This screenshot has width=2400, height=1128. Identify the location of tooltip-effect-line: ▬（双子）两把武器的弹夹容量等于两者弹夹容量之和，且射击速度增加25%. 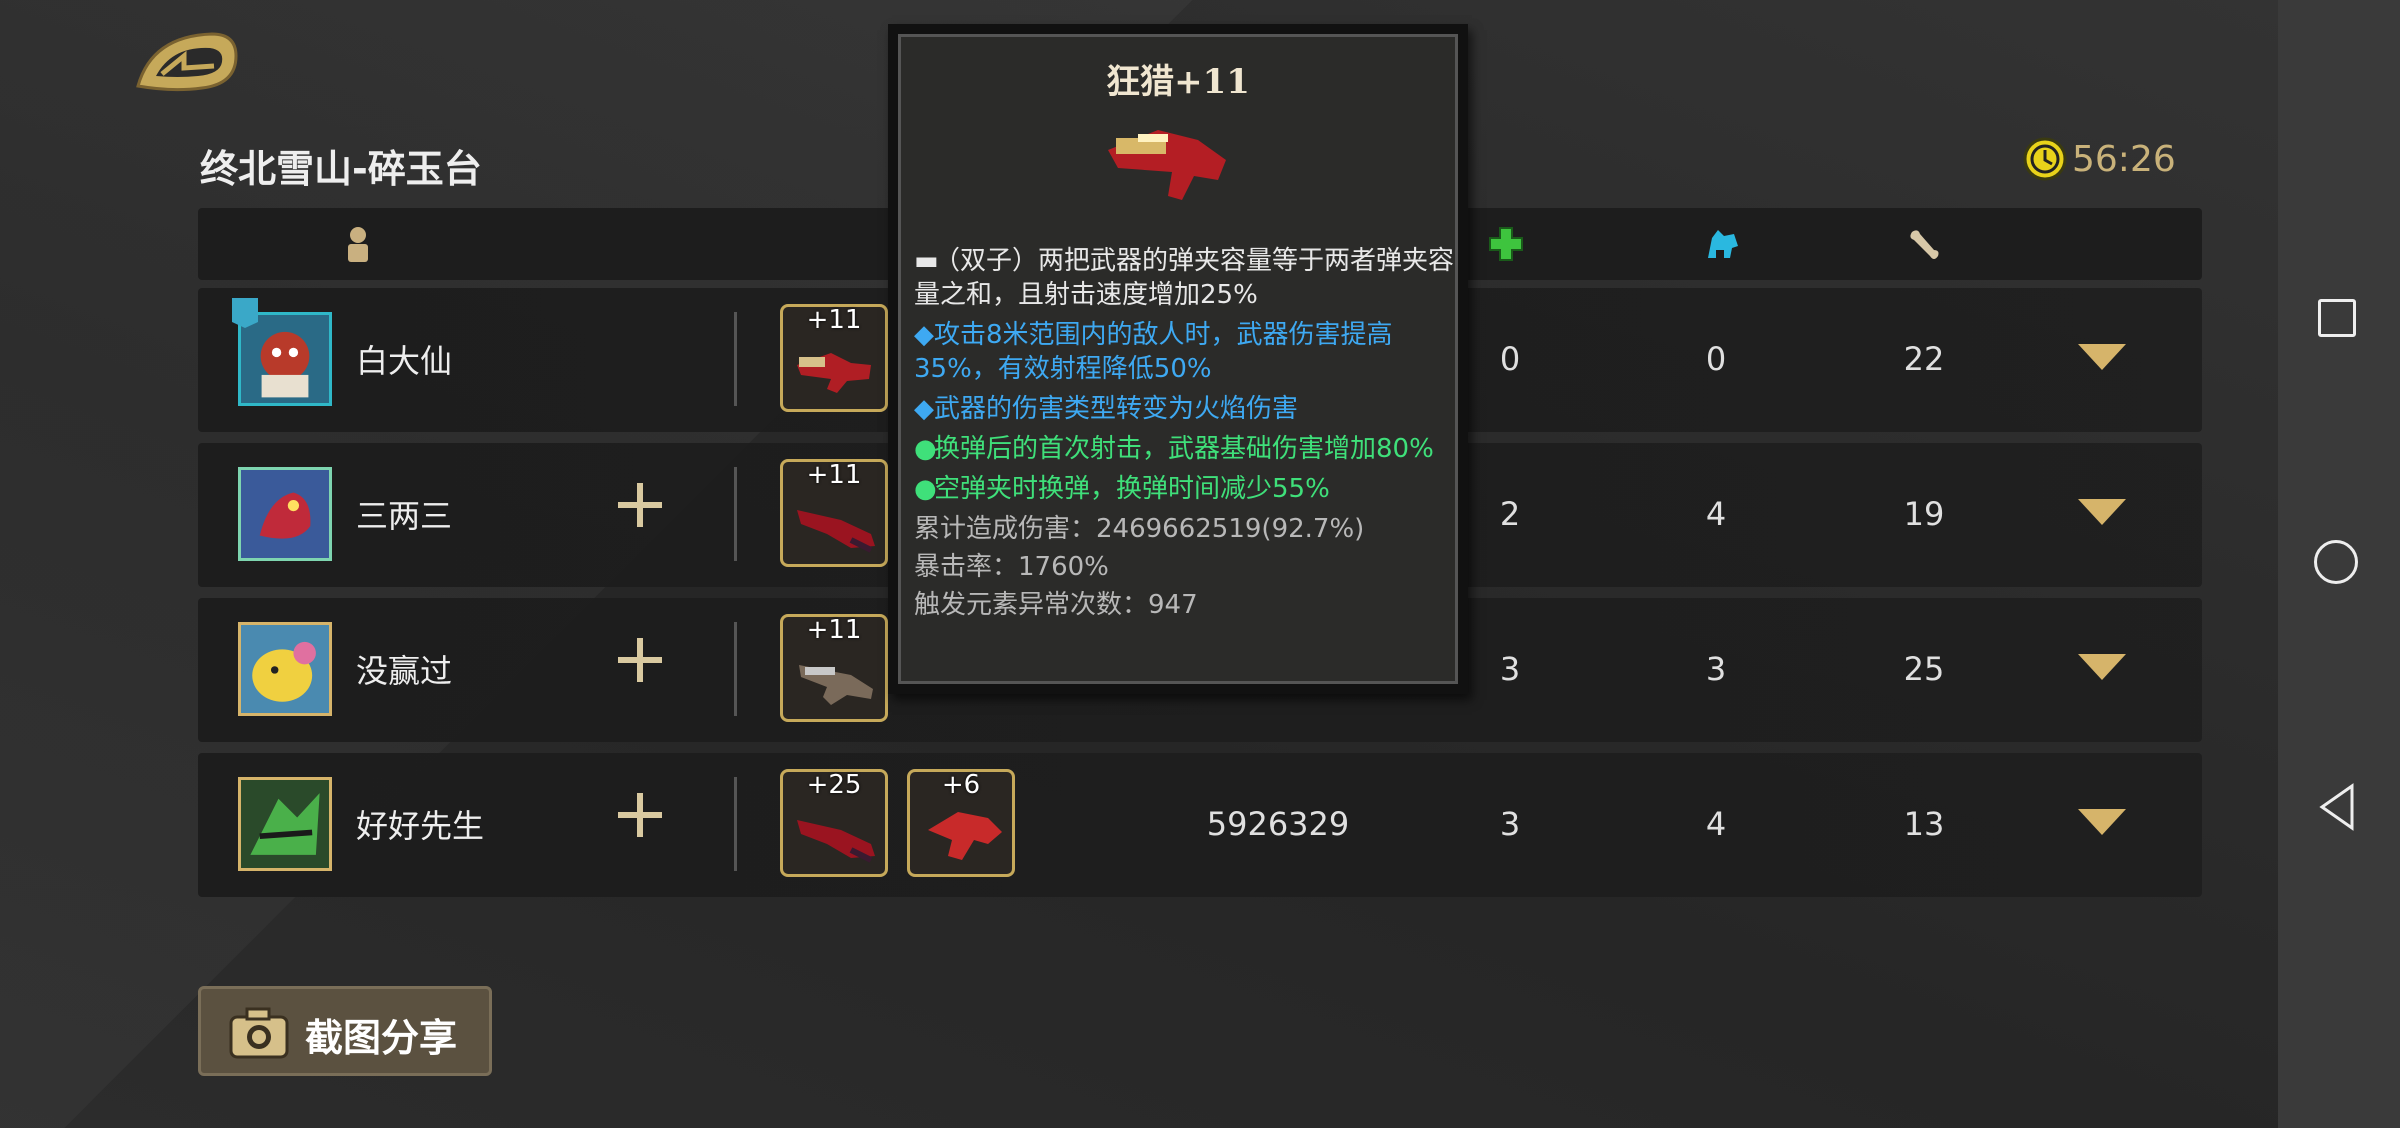
(1184, 278).